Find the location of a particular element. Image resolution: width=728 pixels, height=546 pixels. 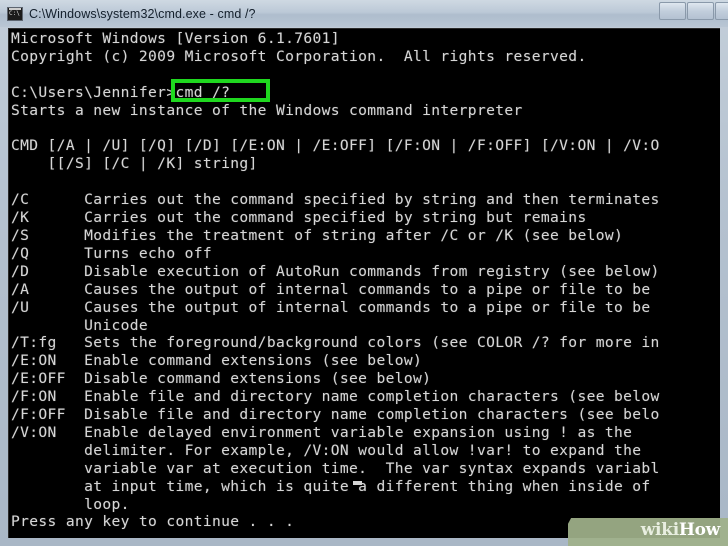

text-cursor is located at coordinates (357, 483).